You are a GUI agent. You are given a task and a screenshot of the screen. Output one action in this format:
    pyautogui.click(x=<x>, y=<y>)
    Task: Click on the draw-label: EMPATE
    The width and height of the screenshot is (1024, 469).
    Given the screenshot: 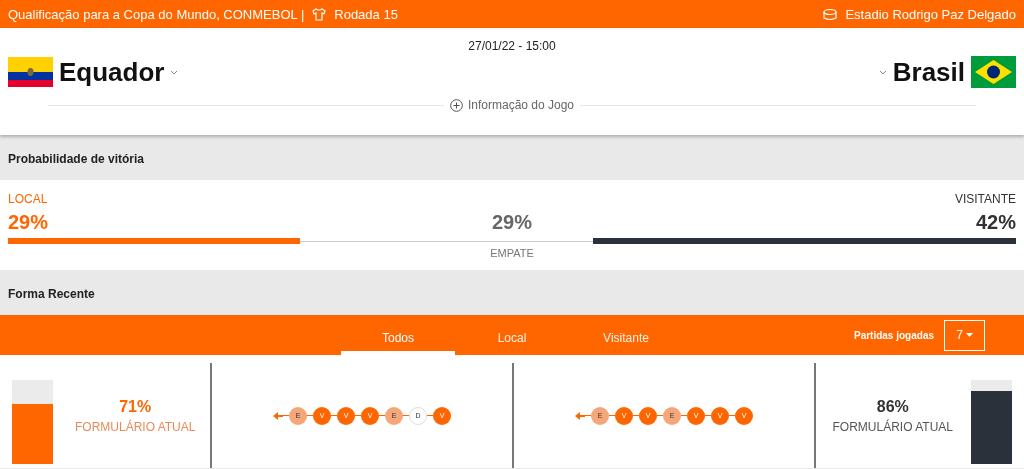 What is the action you would take?
    pyautogui.click(x=512, y=253)
    